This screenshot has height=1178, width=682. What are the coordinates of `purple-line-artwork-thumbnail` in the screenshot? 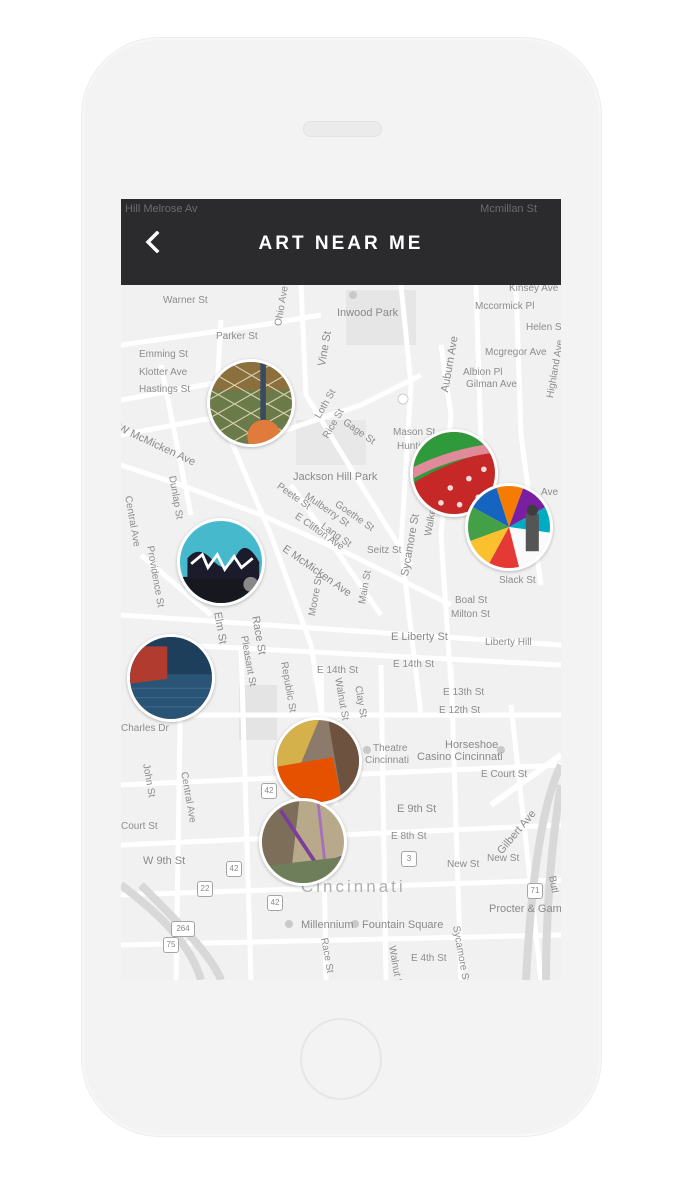 It's located at (303, 842).